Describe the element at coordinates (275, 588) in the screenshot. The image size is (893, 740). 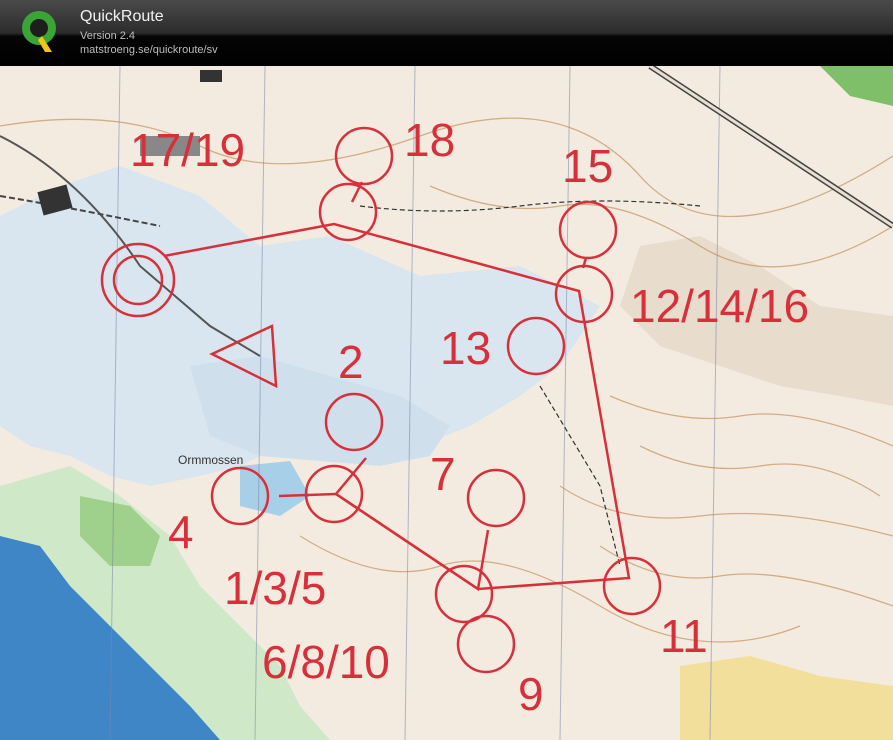
I see `control-label-1-3-5: 1/3/5` at that location.